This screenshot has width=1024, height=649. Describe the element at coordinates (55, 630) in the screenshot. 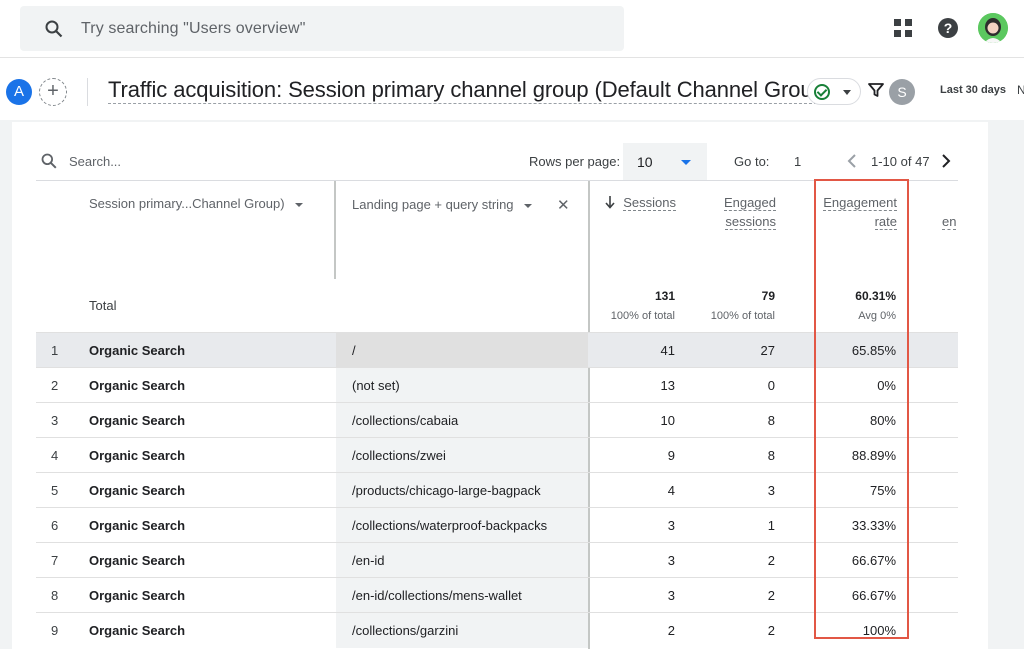

I see `row-index: 9` at that location.